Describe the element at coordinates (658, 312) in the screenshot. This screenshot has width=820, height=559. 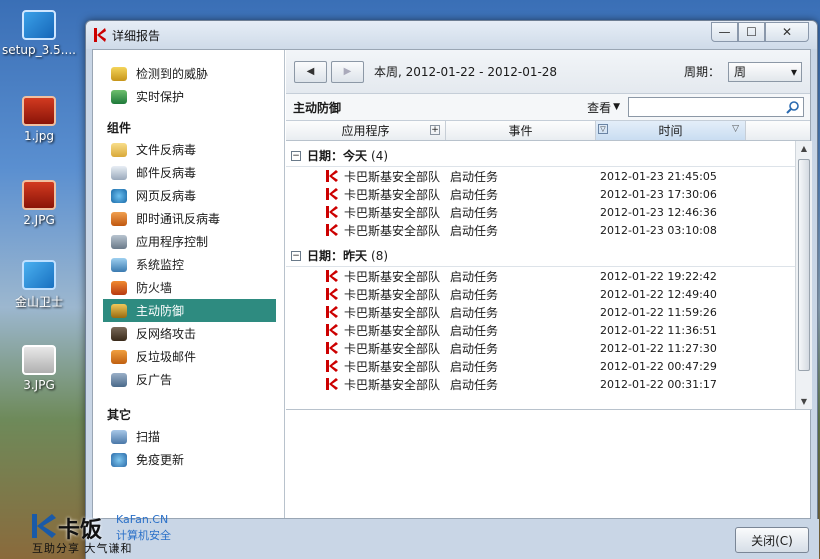
I see `cell-time: 2012-01-22 11:59:26` at that location.